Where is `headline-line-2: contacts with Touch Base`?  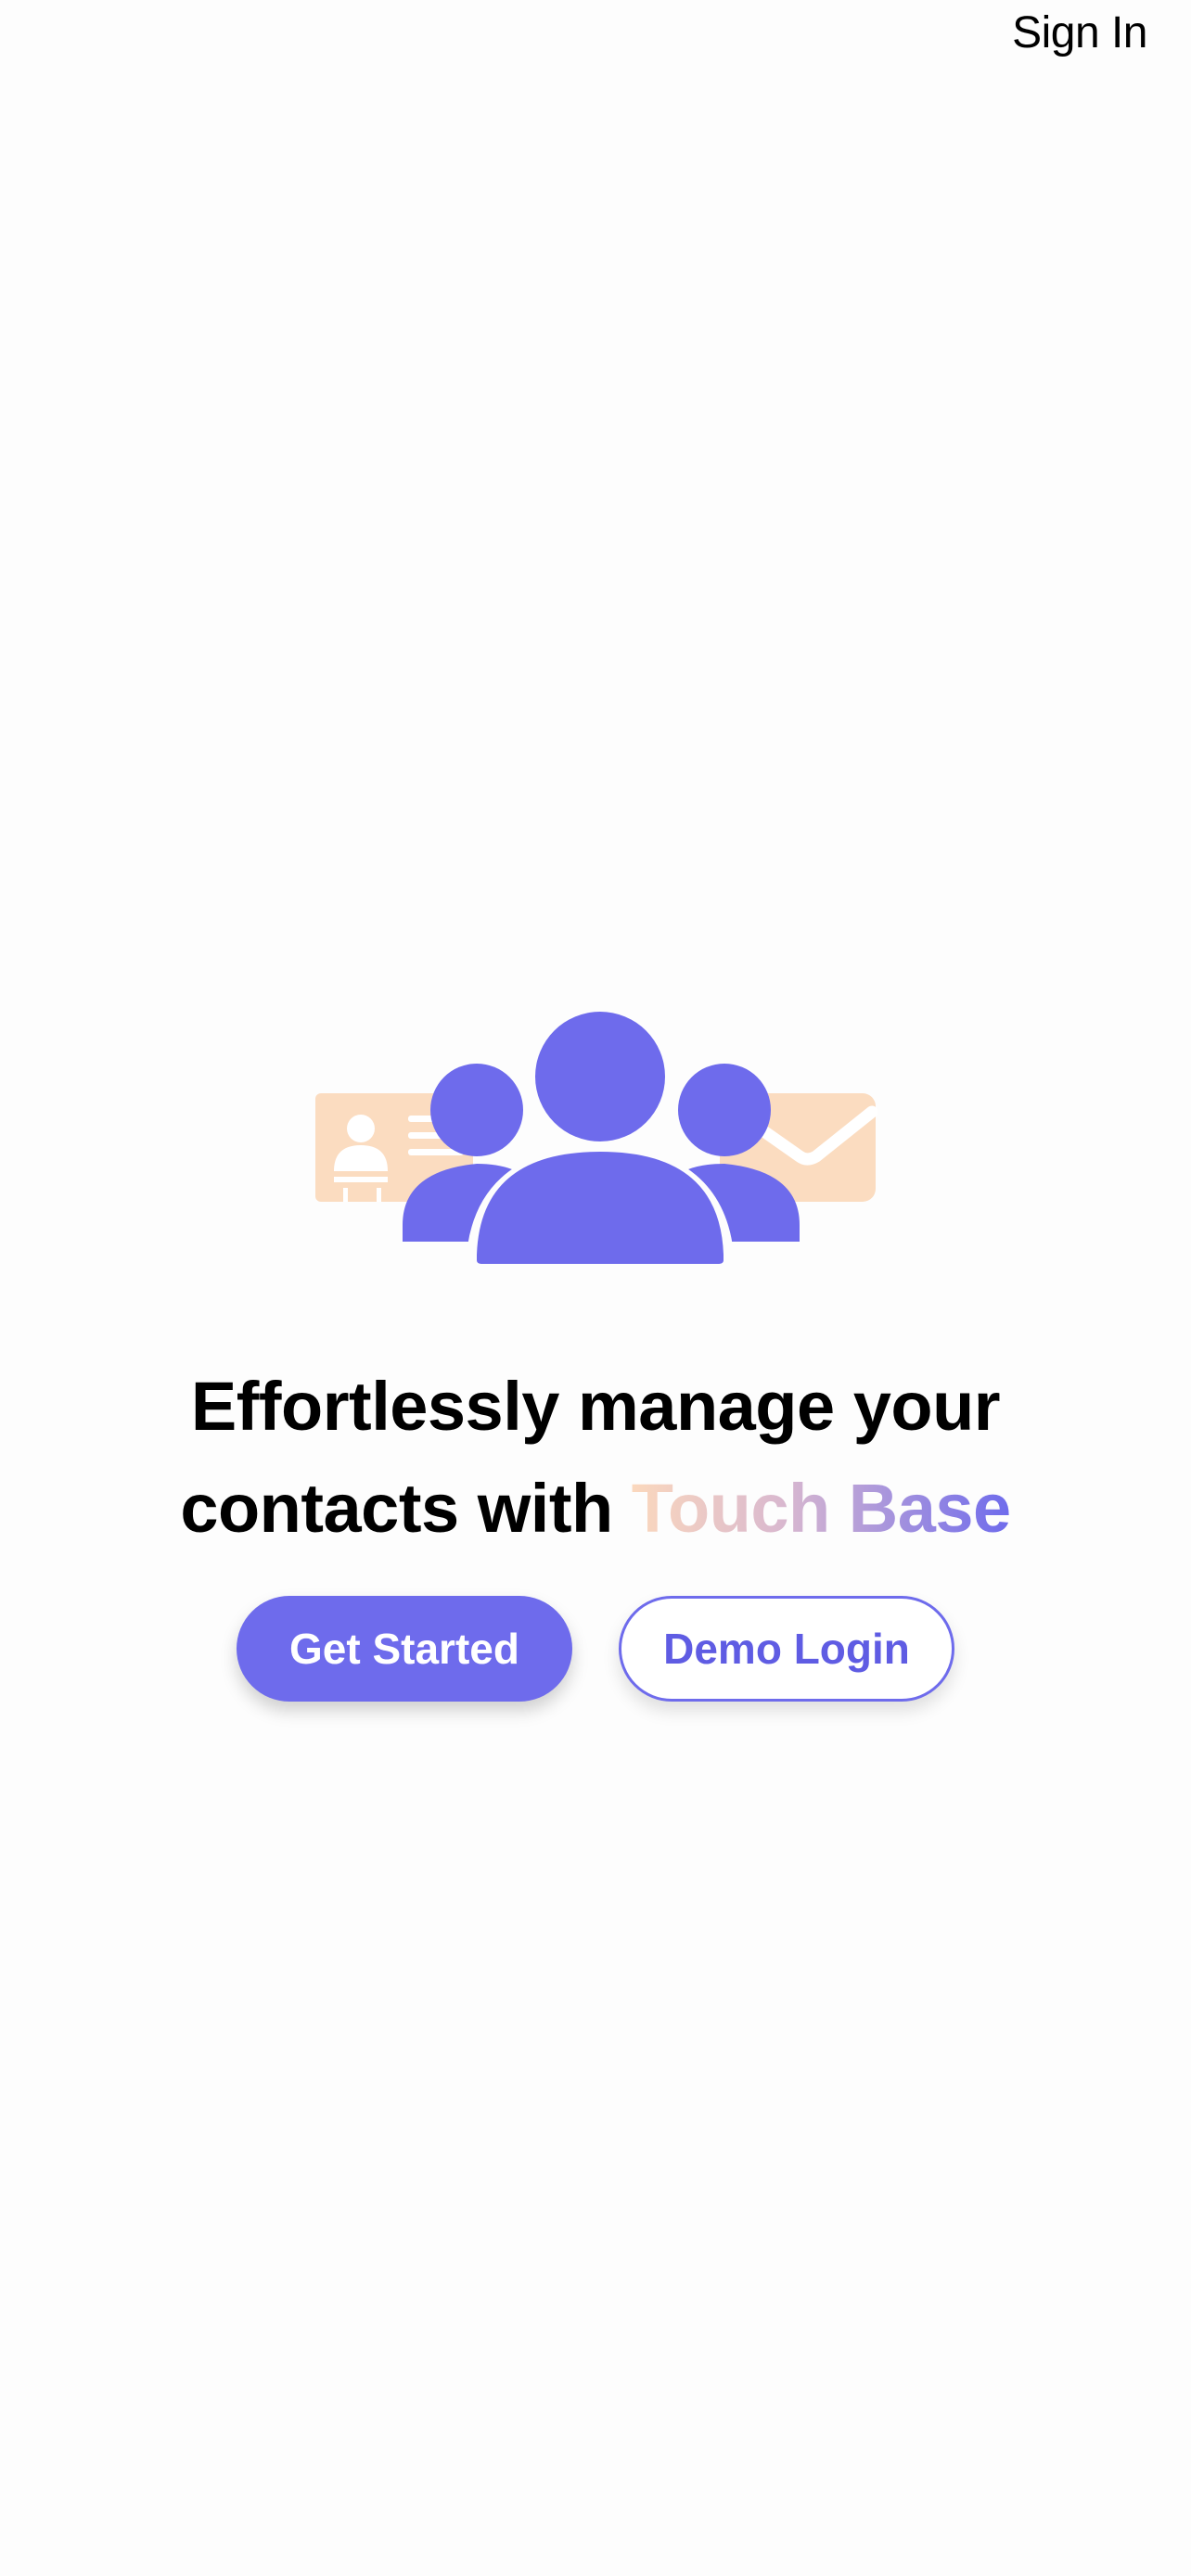
headline-line-2: contacts with Touch Base is located at coordinates (595, 1509).